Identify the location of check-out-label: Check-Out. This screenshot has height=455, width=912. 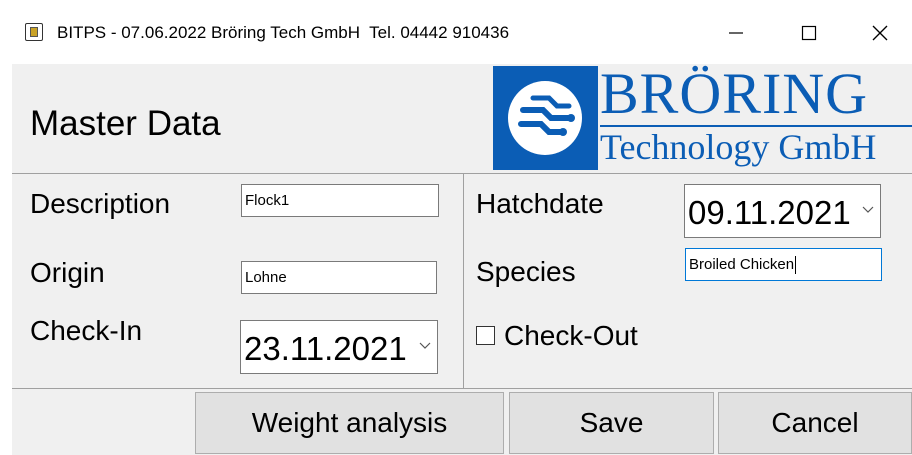
(571, 336).